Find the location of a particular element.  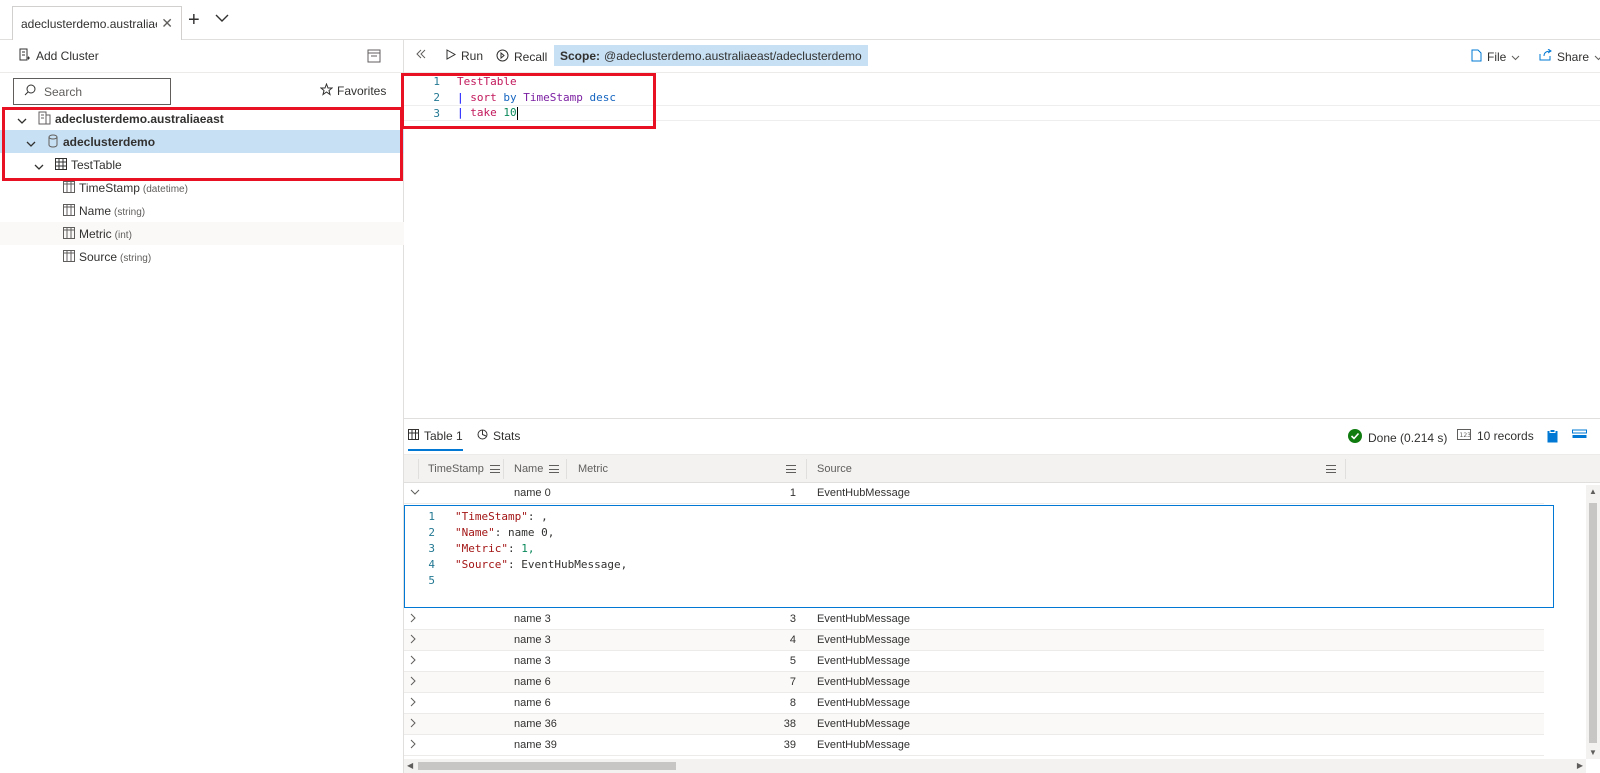

recall-button: Recall is located at coordinates (521, 57).